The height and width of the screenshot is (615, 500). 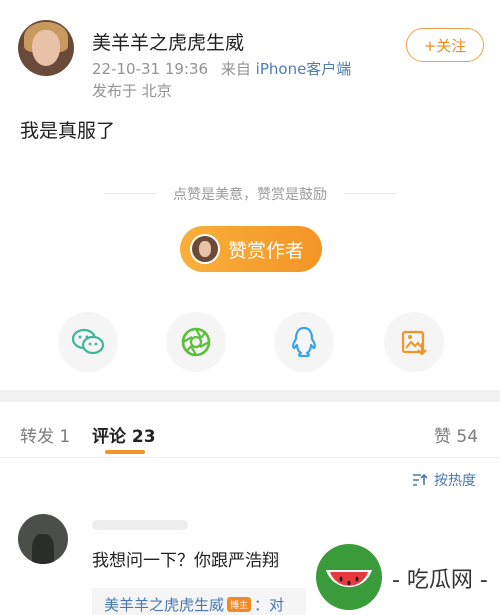 I want to click on reply-snippet: ：对, so click(x=269, y=605).